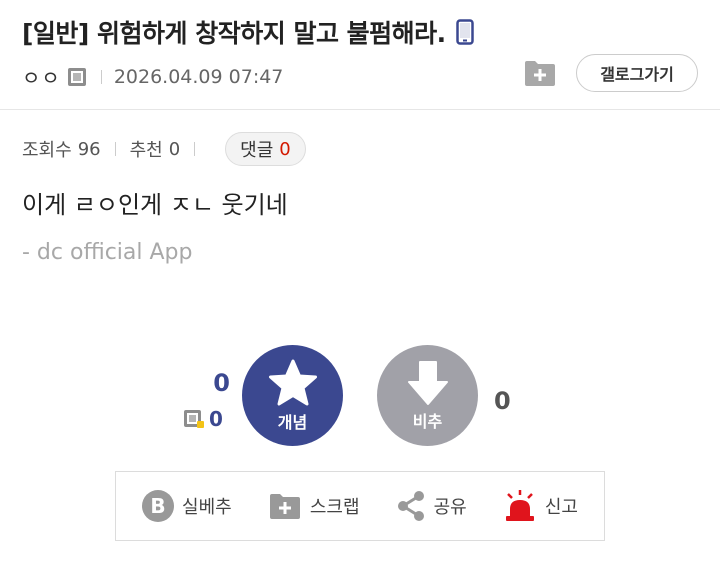 The height and width of the screenshot is (586, 720). Describe the element at coordinates (410, 506) in the screenshot. I see `share-icon` at that location.